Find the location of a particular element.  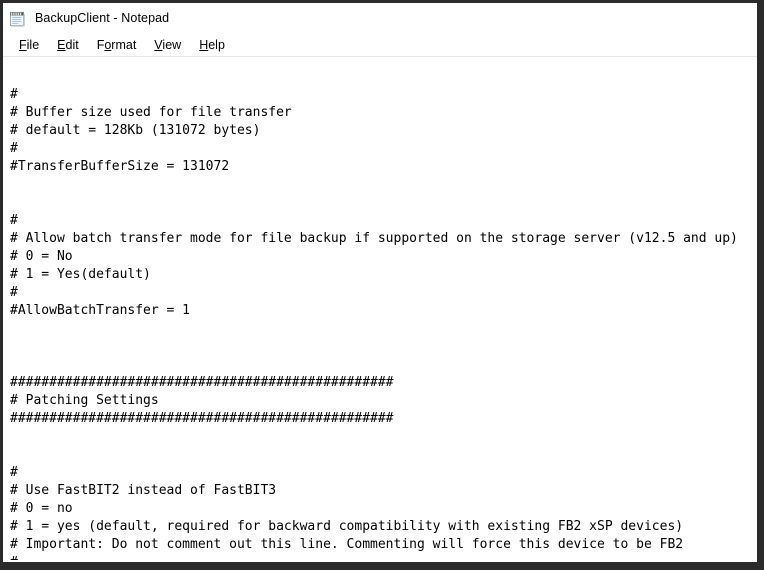

menu-item-format: Format is located at coordinates (117, 45).